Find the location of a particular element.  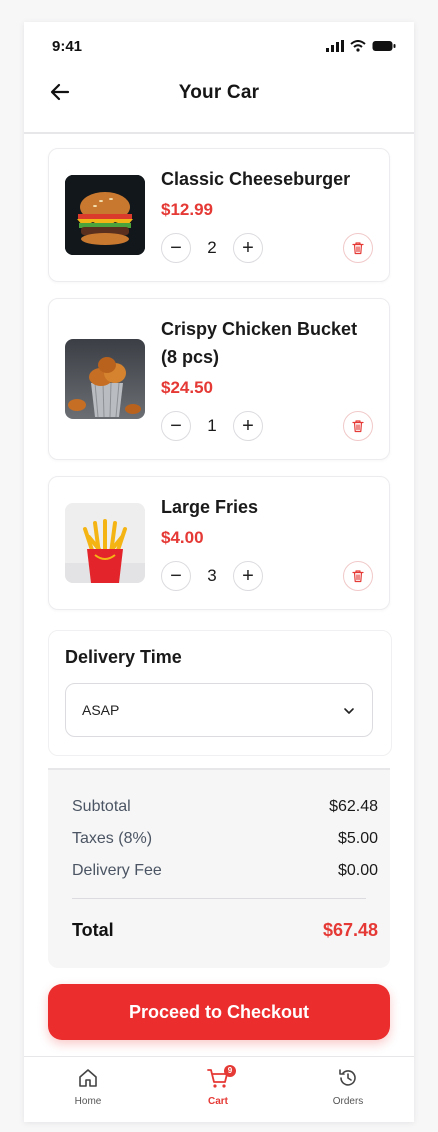

delivery-time-select: ASAP is located at coordinates (219, 710).